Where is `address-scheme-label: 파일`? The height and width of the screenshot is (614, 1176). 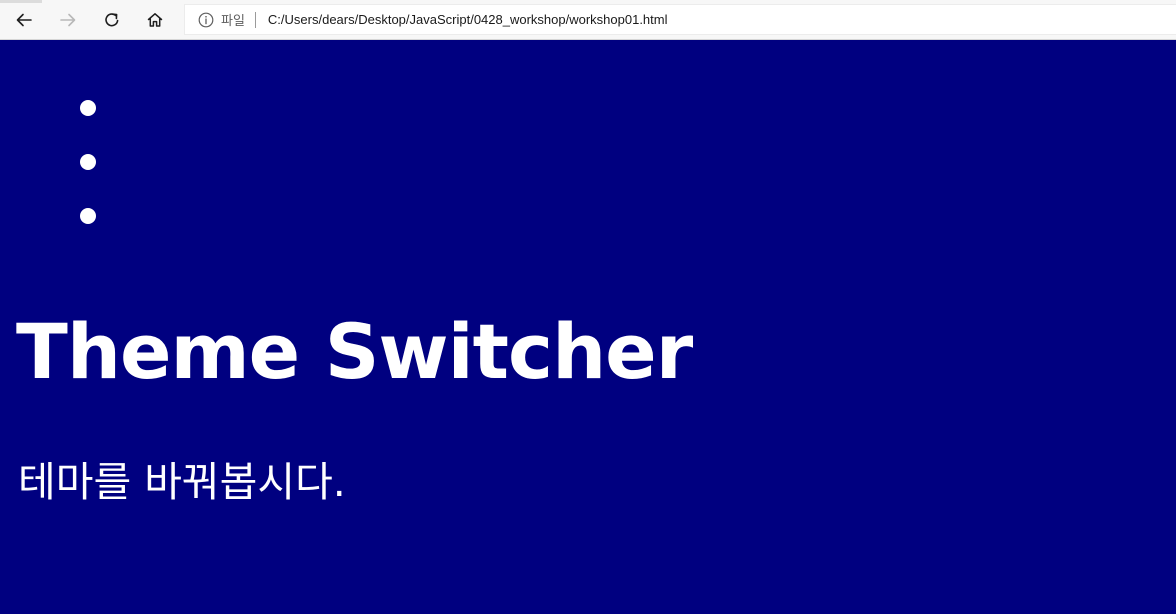 address-scheme-label: 파일 is located at coordinates (233, 21).